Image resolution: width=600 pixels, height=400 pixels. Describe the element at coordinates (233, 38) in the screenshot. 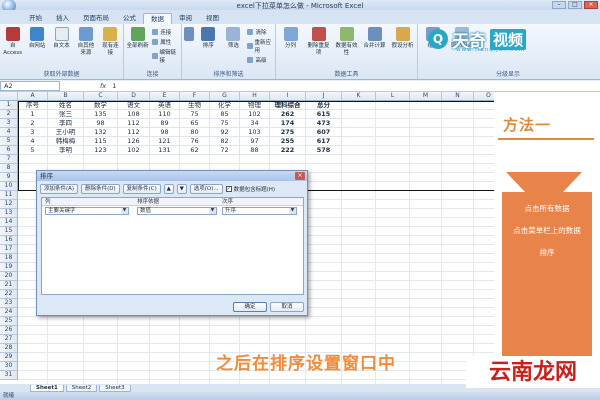

I see `filter-button: 筛选` at that location.